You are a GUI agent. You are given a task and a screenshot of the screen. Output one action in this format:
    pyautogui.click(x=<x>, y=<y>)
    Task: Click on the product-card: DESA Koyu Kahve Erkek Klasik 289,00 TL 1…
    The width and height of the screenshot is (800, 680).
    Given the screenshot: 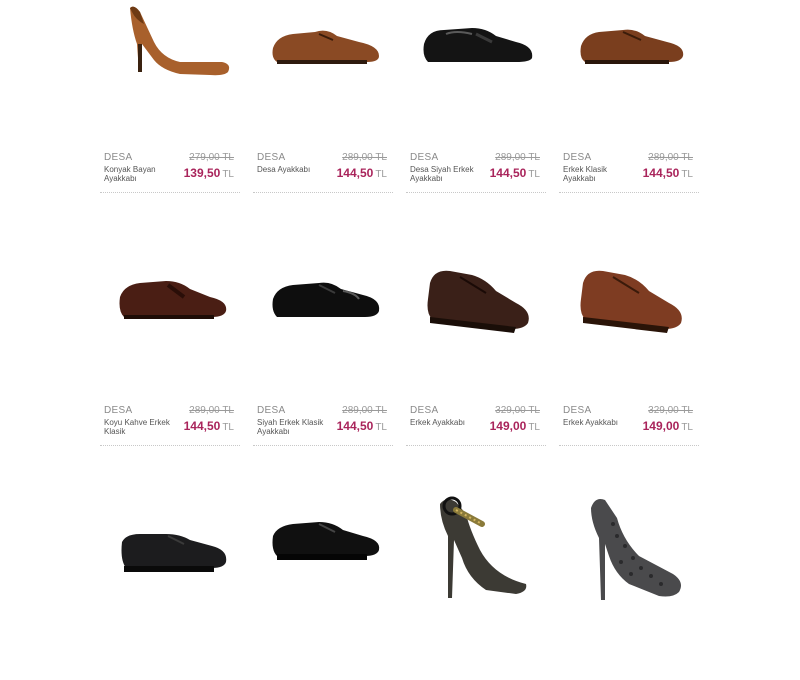 What is the action you would take?
    pyautogui.click(x=170, y=353)
    